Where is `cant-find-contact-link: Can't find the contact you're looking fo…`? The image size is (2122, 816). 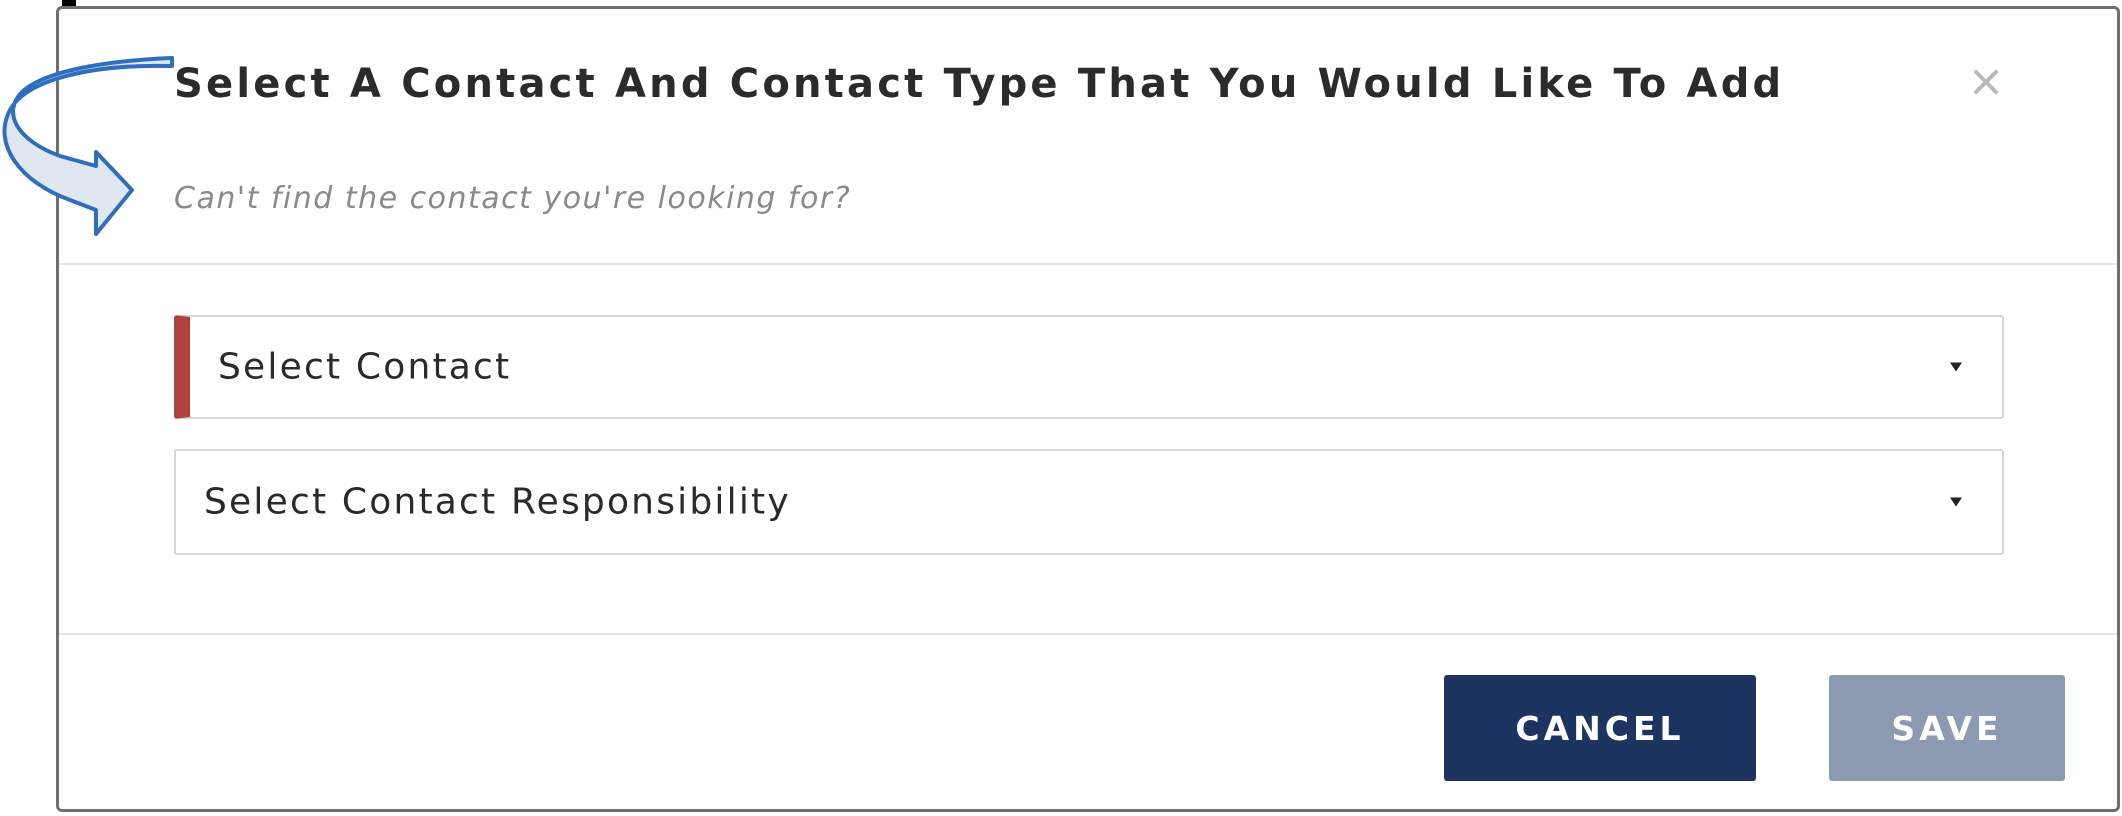
cant-find-contact-link: Can't find the contact you're looking fo… is located at coordinates (512, 198).